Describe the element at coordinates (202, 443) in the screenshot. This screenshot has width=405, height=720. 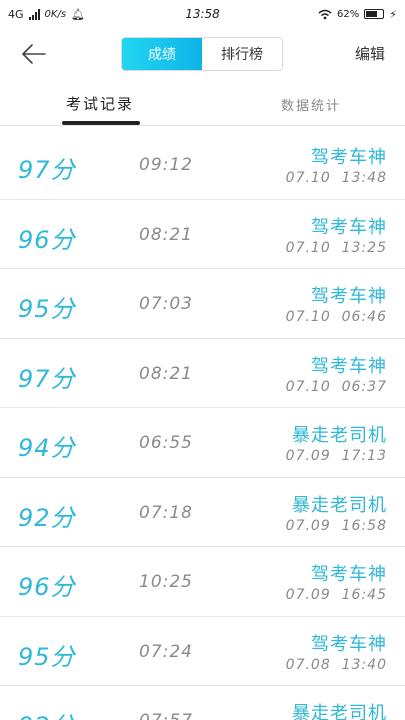
I see `record-row: 94分 06:55 暴走老司机 07.09 17:13` at that location.